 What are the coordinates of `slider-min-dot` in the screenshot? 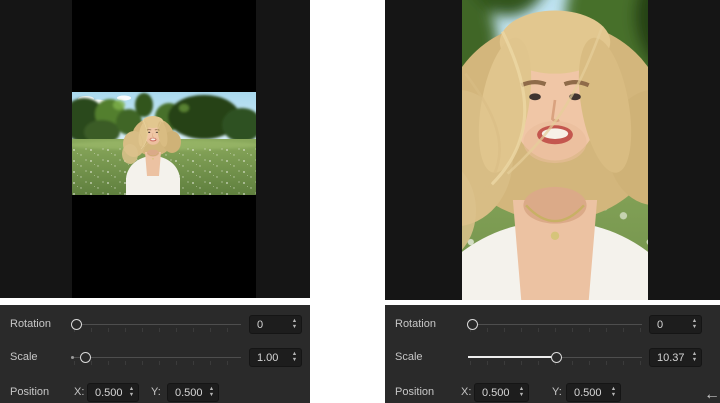 It's located at (72, 357).